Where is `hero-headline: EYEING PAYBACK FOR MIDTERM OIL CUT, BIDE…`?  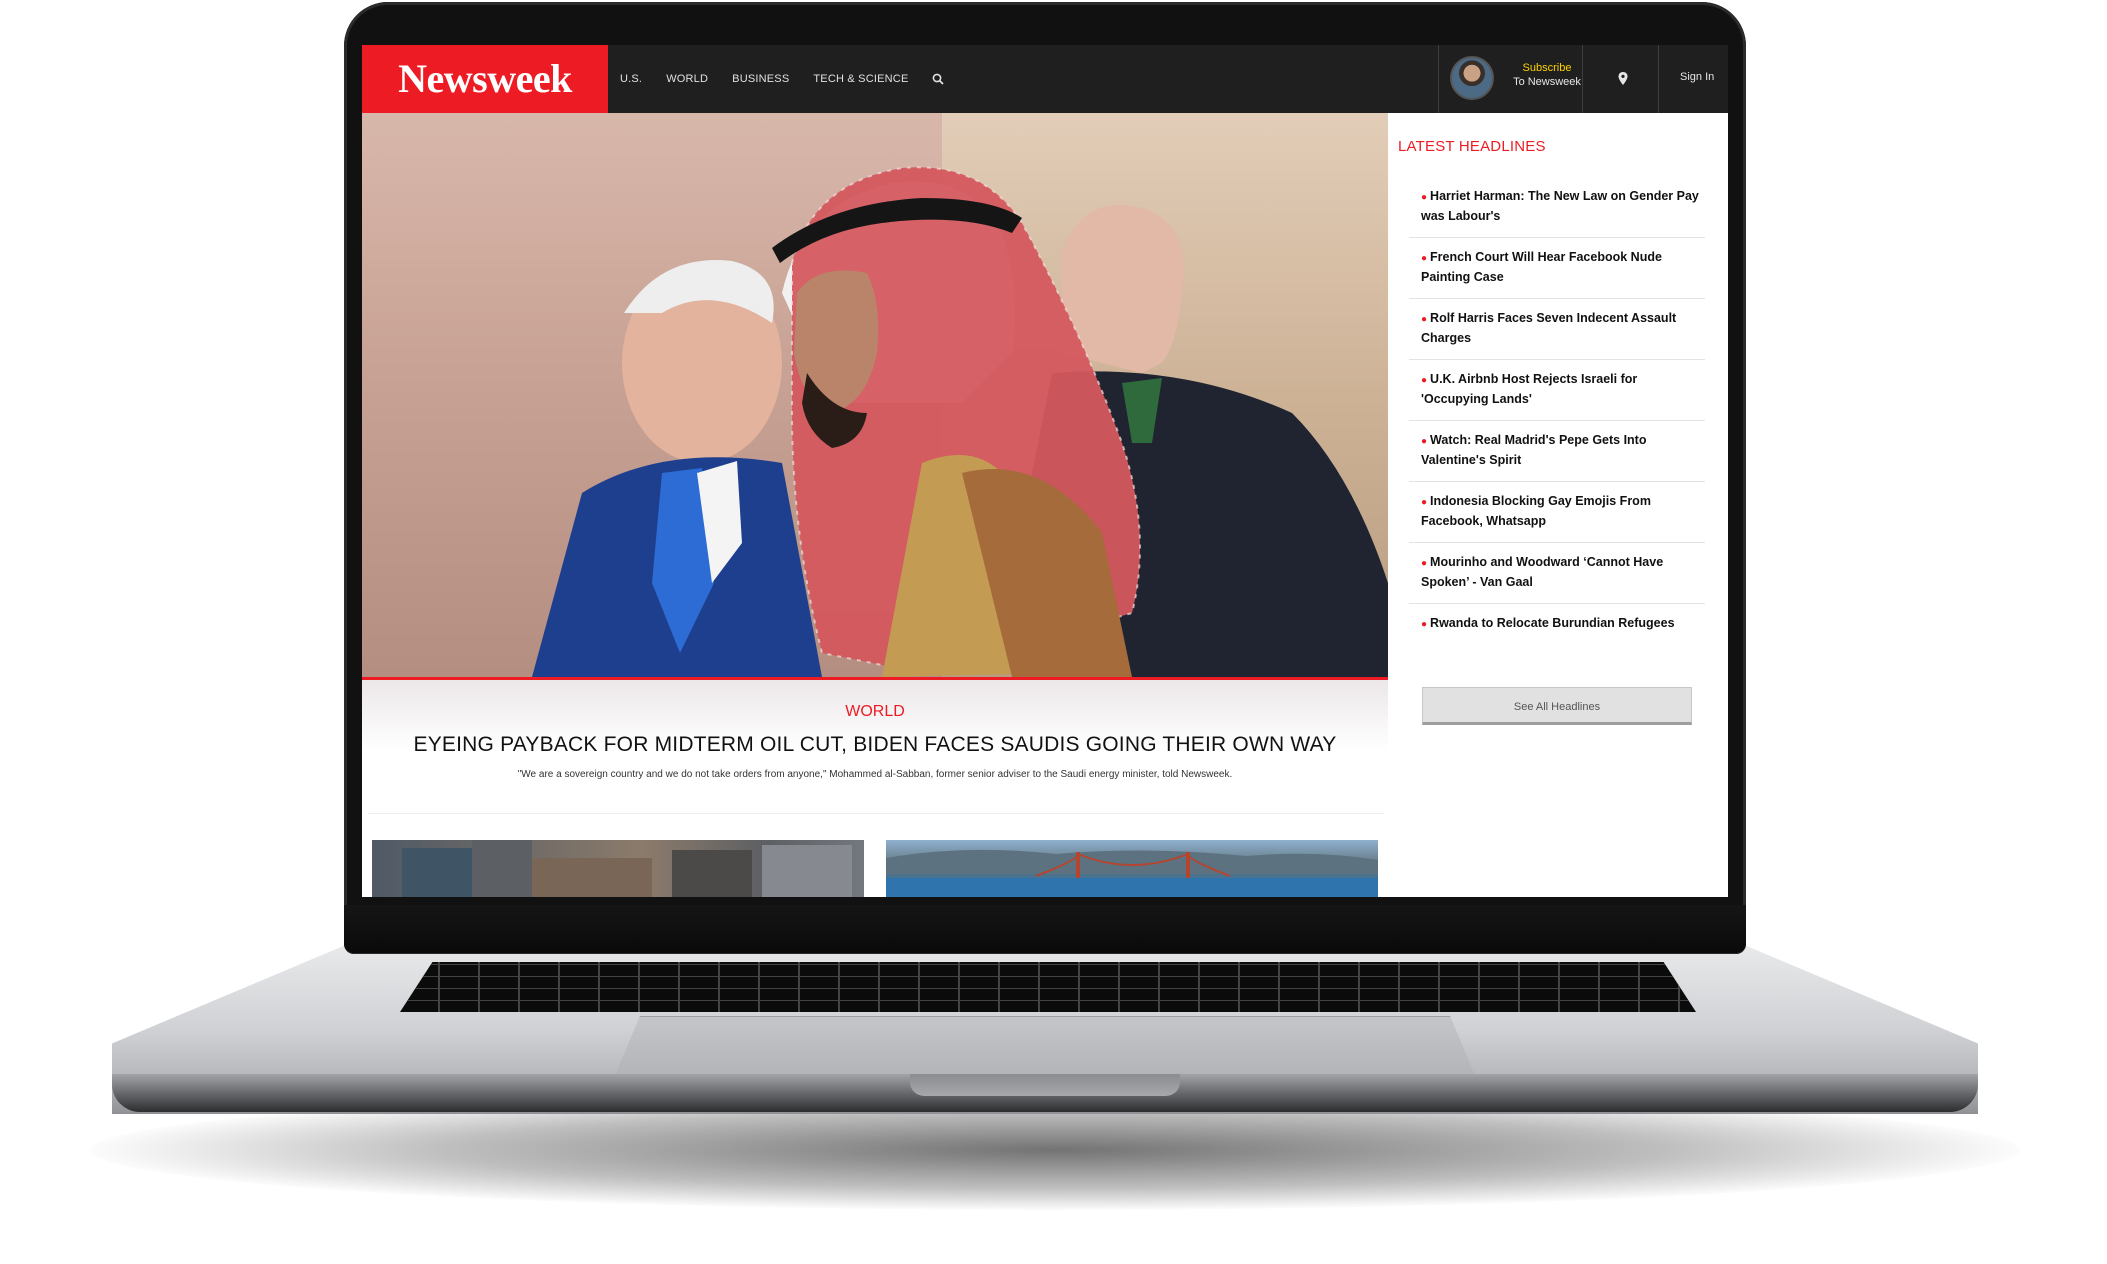 hero-headline: EYEING PAYBACK FOR MIDTERM OIL CUT, BIDE… is located at coordinates (875, 745).